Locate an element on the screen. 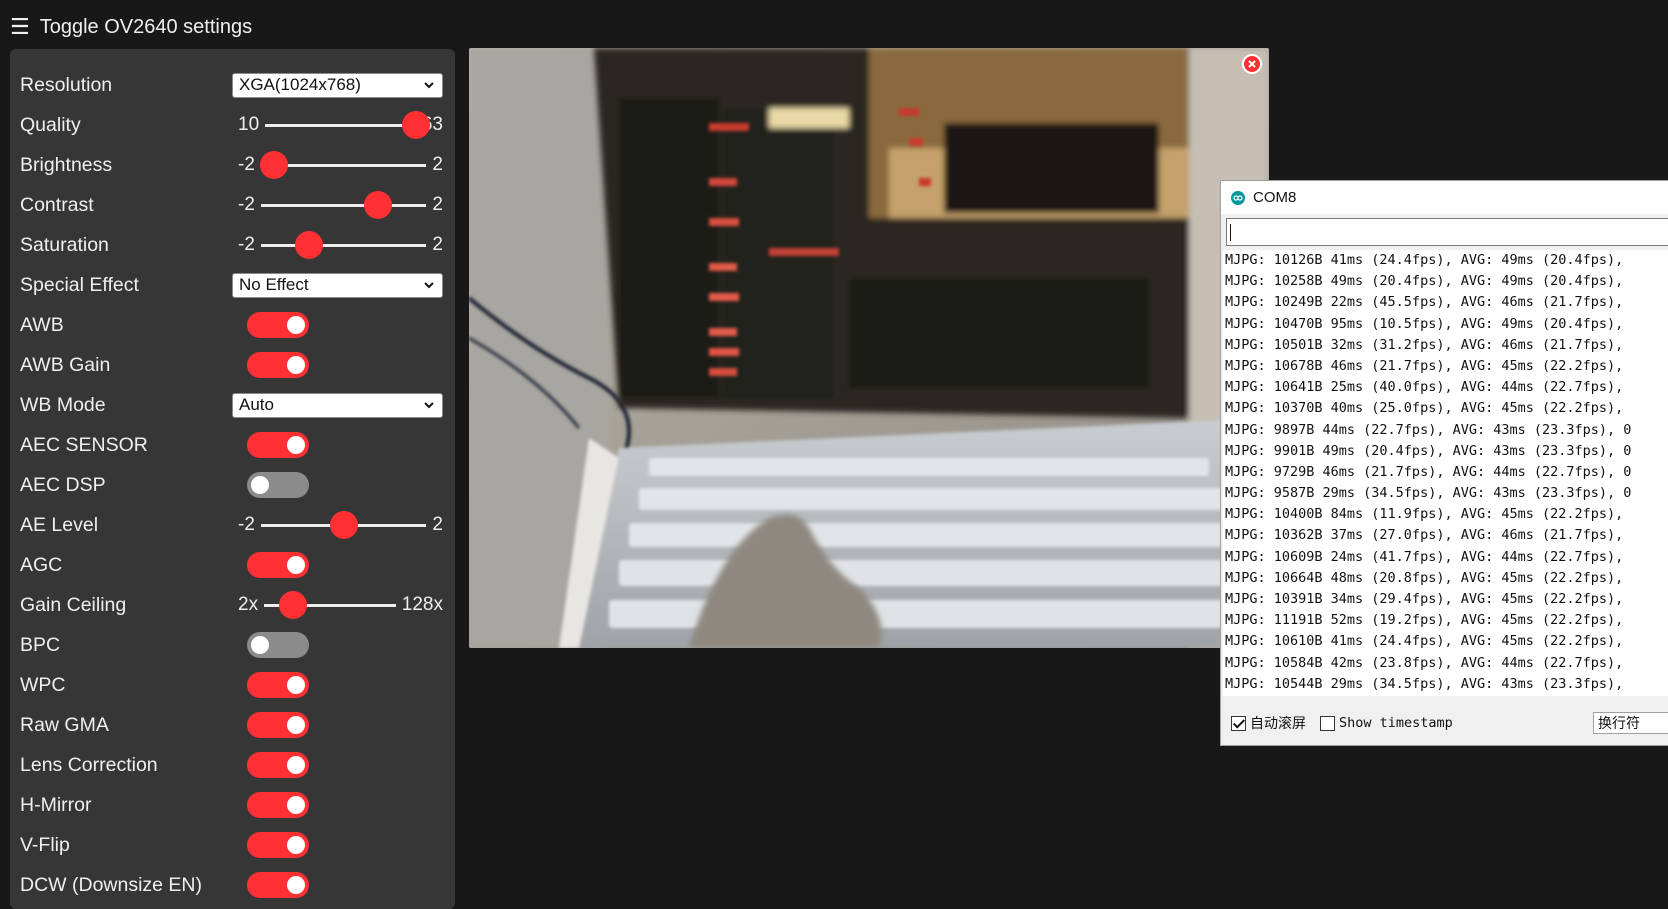  ae-level-label: AE Level is located at coordinates (59, 524).